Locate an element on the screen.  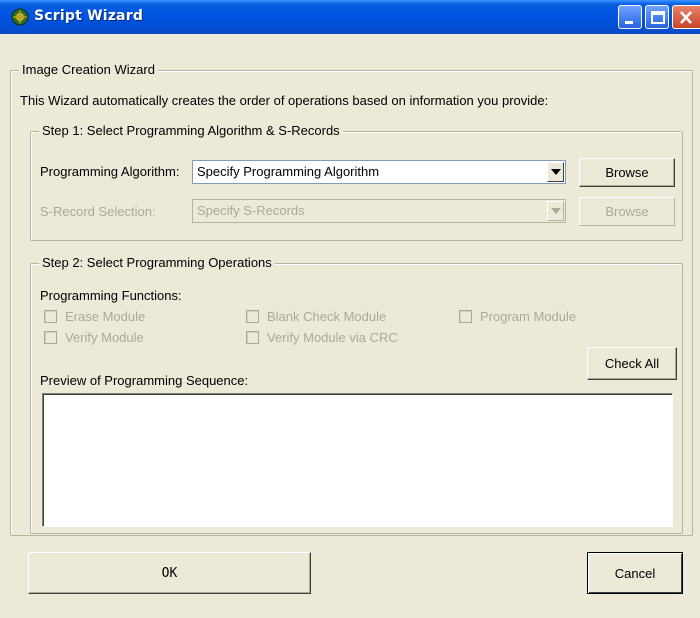
verify-module-checkbox: Verify Module is located at coordinates (94, 337).